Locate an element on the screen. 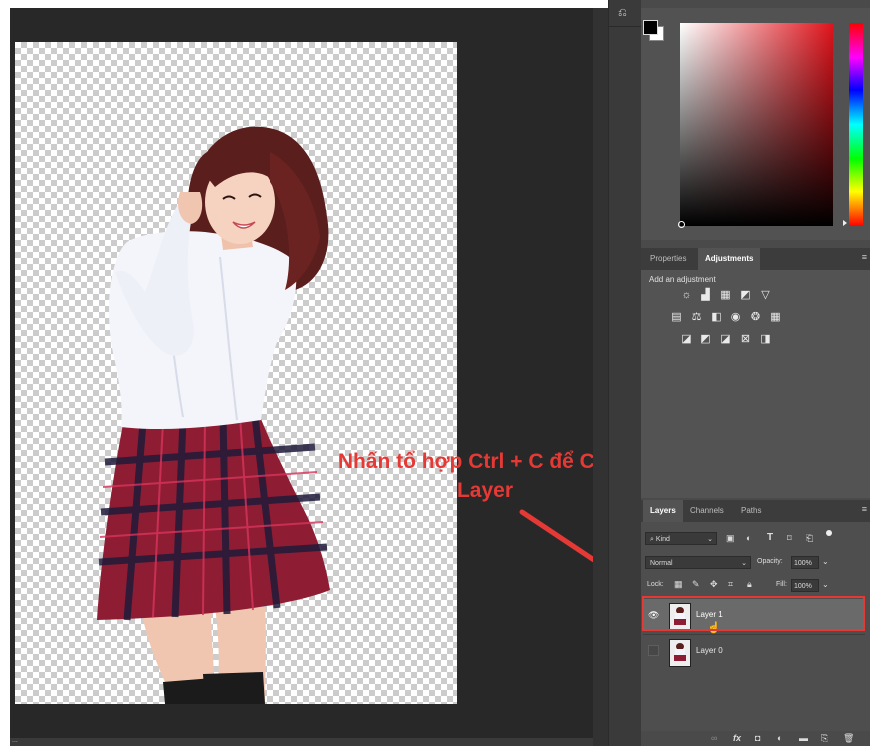 The image size is (870, 746). fill-chevron-icon: ⌄ is located at coordinates (825, 584).